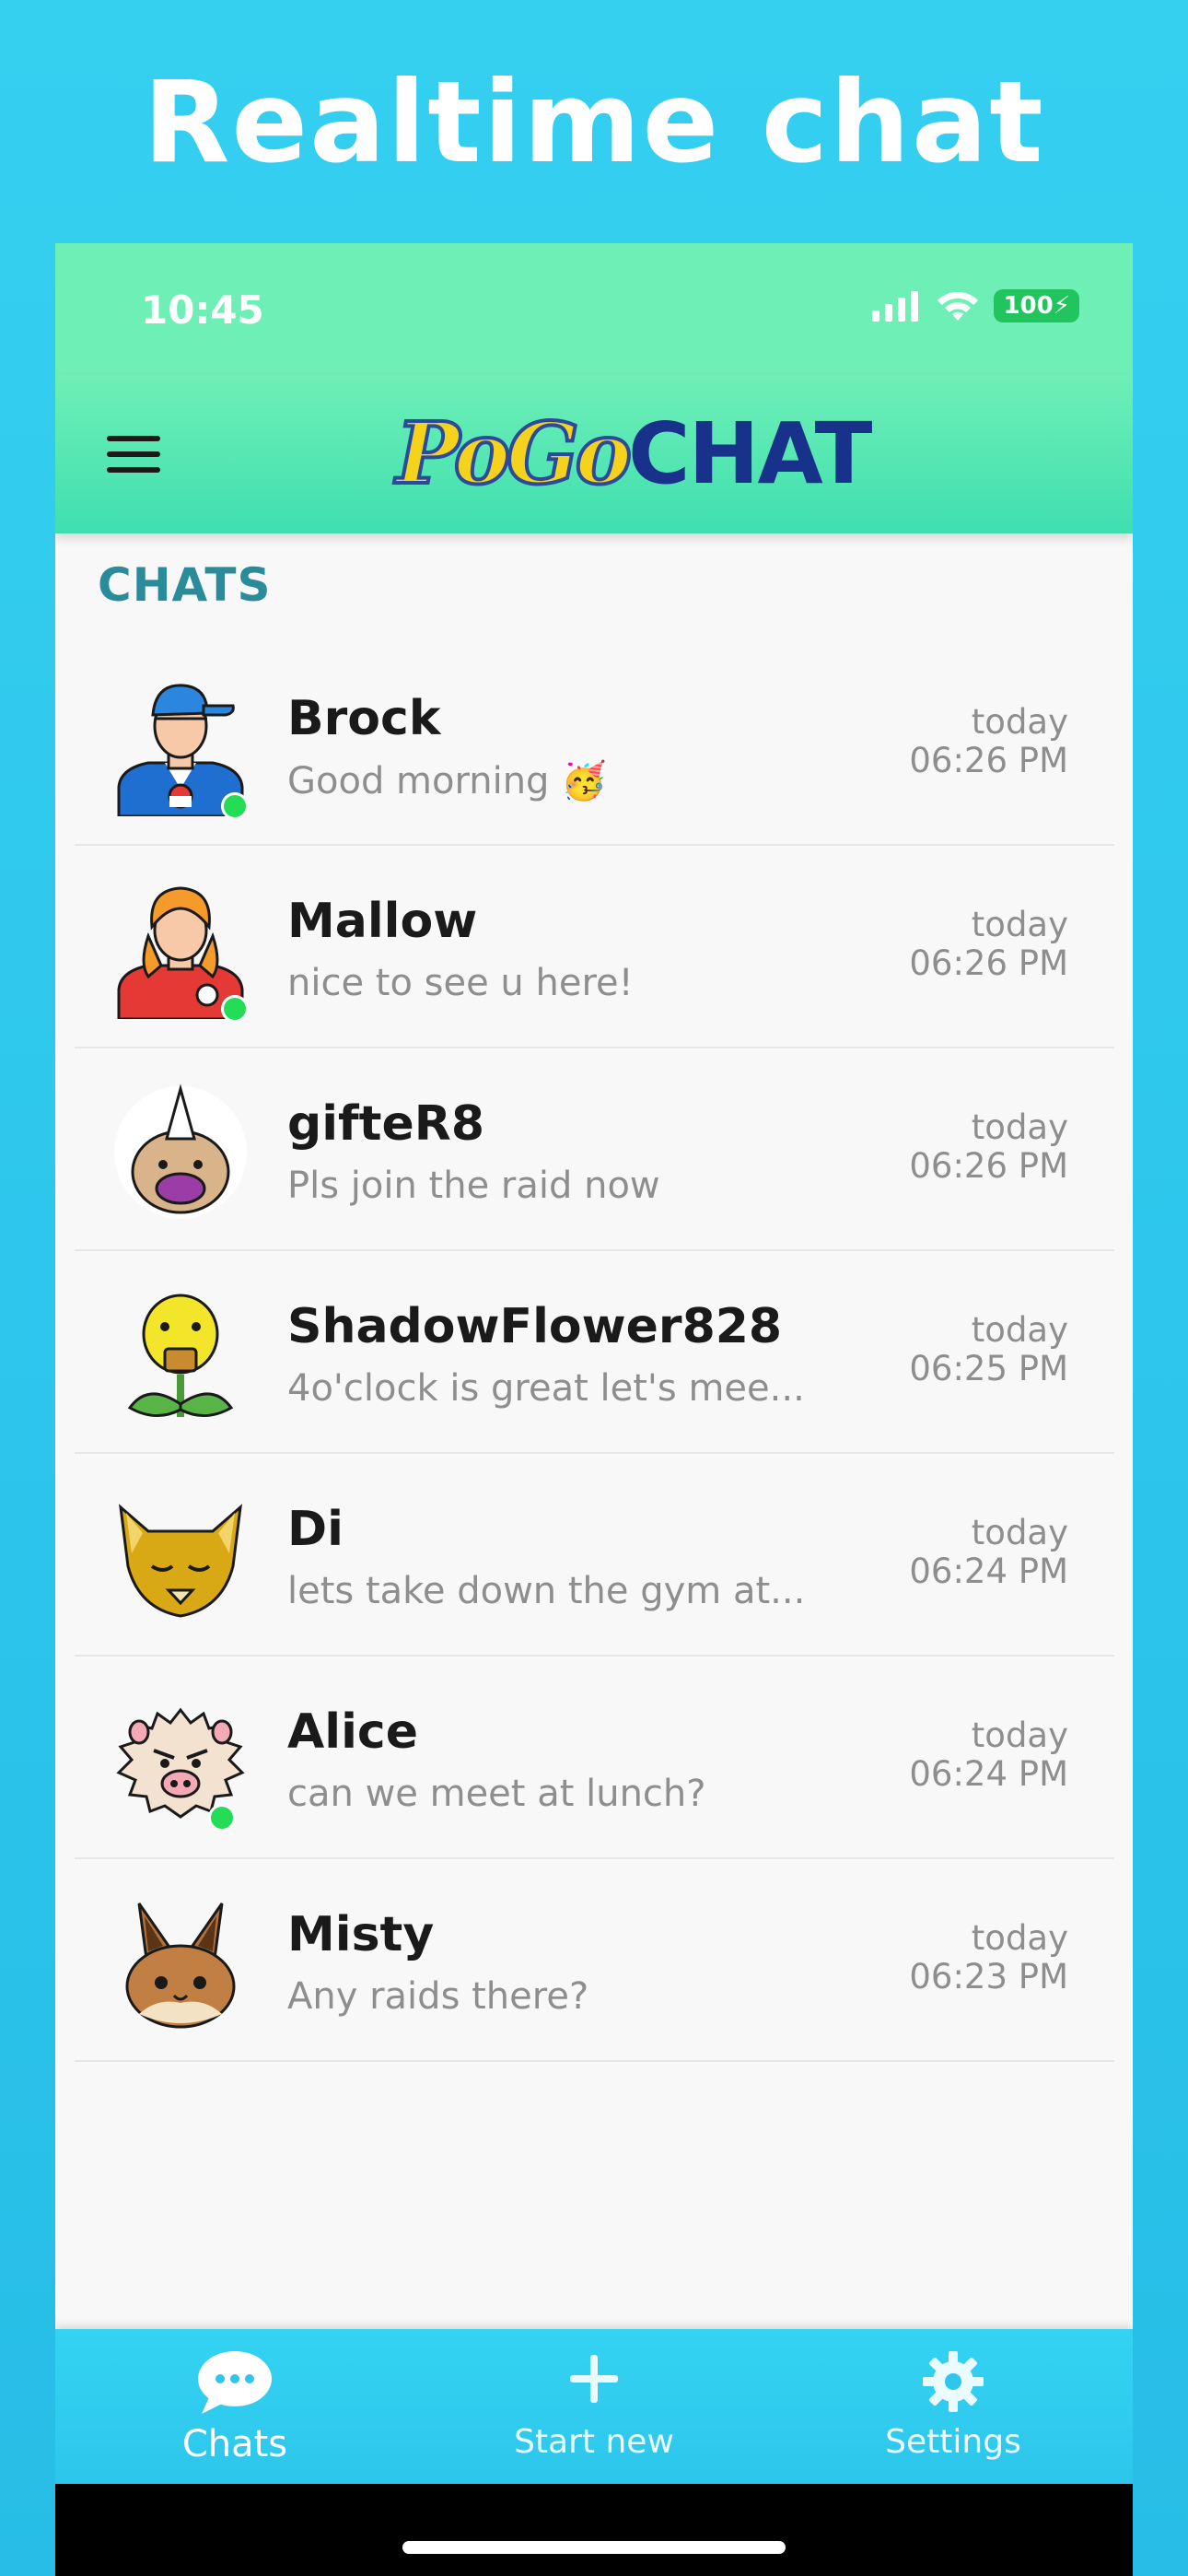  Describe the element at coordinates (460, 983) in the screenshot. I see `chat-last-message: nice to see u here!` at that location.